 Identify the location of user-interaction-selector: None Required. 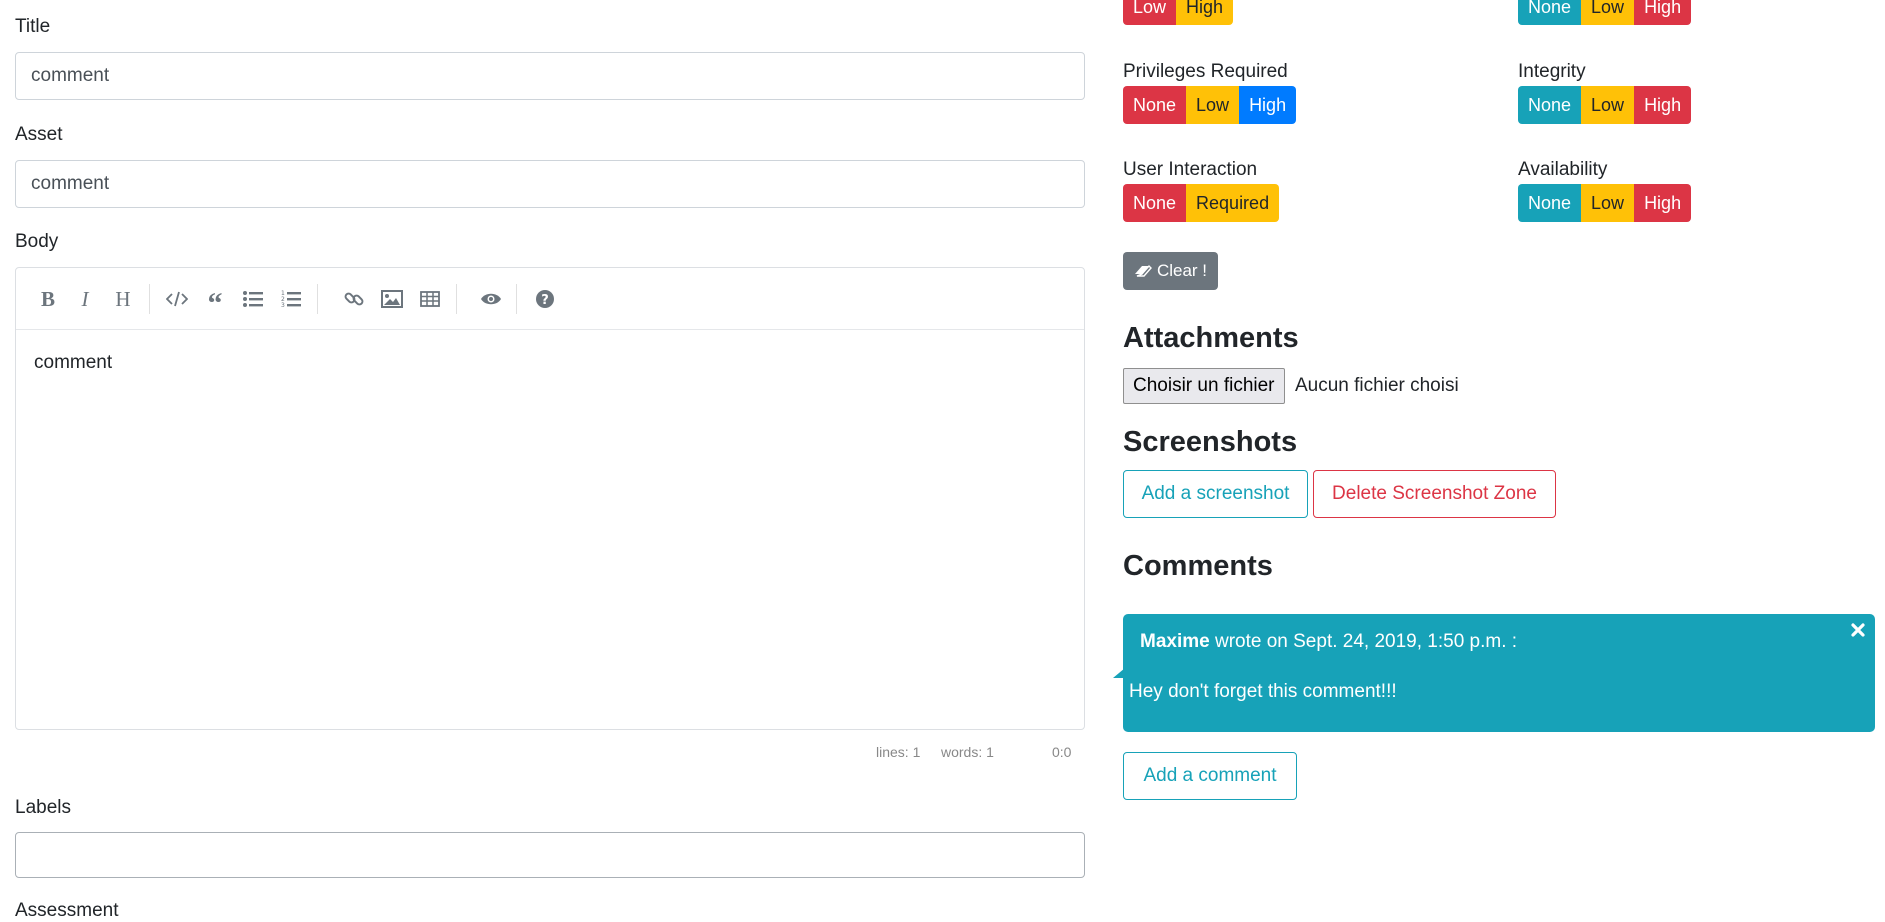
(1201, 203).